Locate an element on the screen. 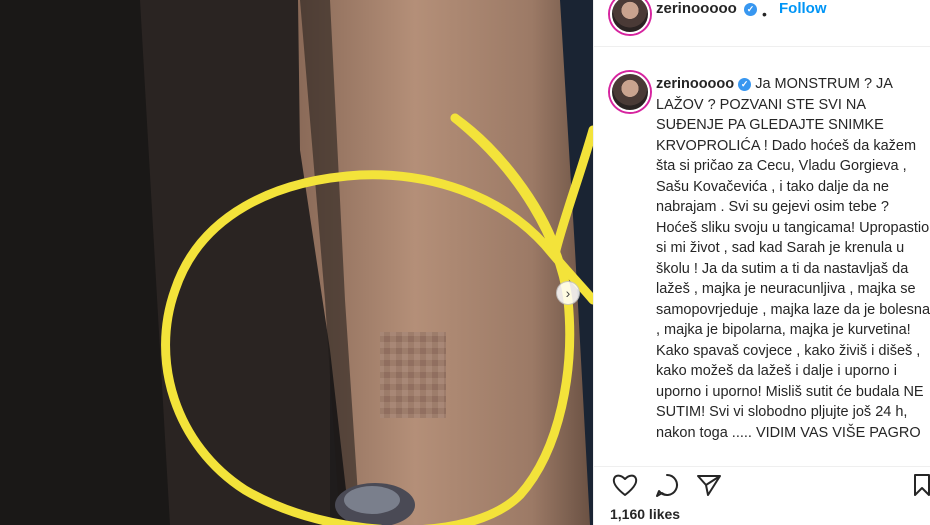 The image size is (930, 525). paper-plane-icon is located at coordinates (709, 487).